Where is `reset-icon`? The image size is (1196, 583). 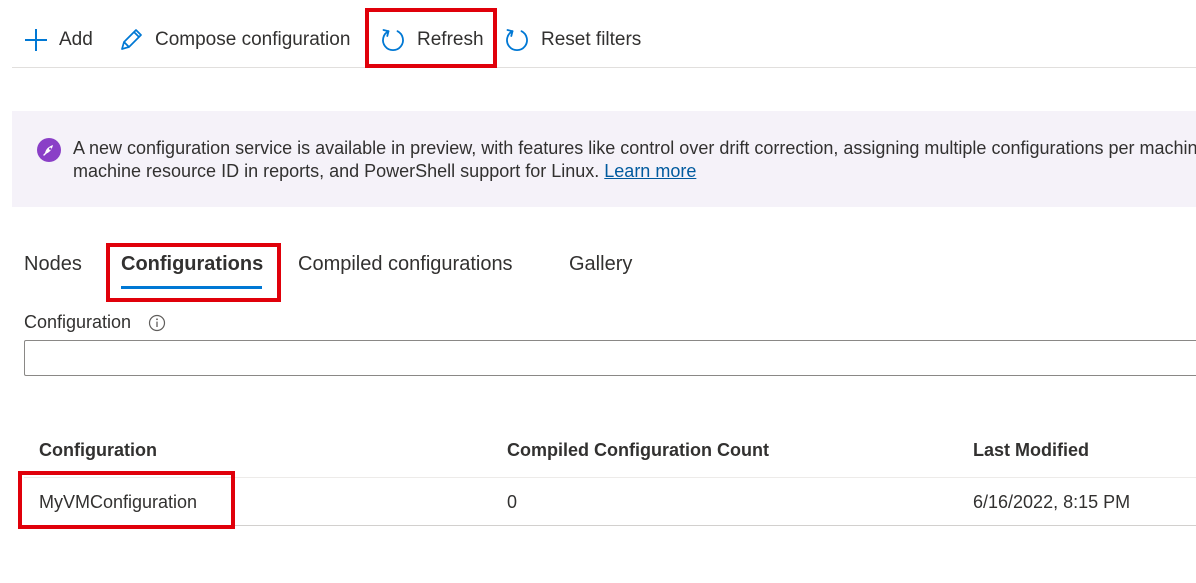
reset-icon is located at coordinates (517, 40).